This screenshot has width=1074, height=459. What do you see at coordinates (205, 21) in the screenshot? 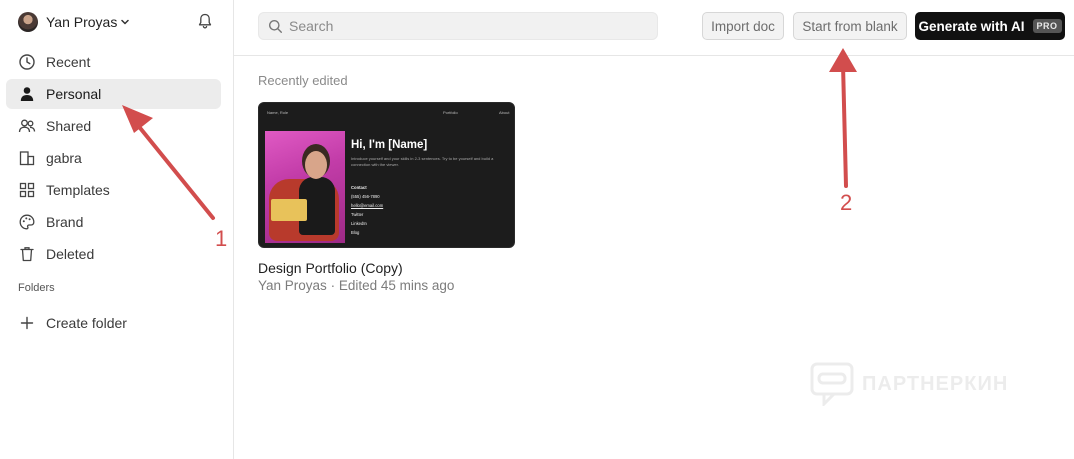
I see `bell-icon` at bounding box center [205, 21].